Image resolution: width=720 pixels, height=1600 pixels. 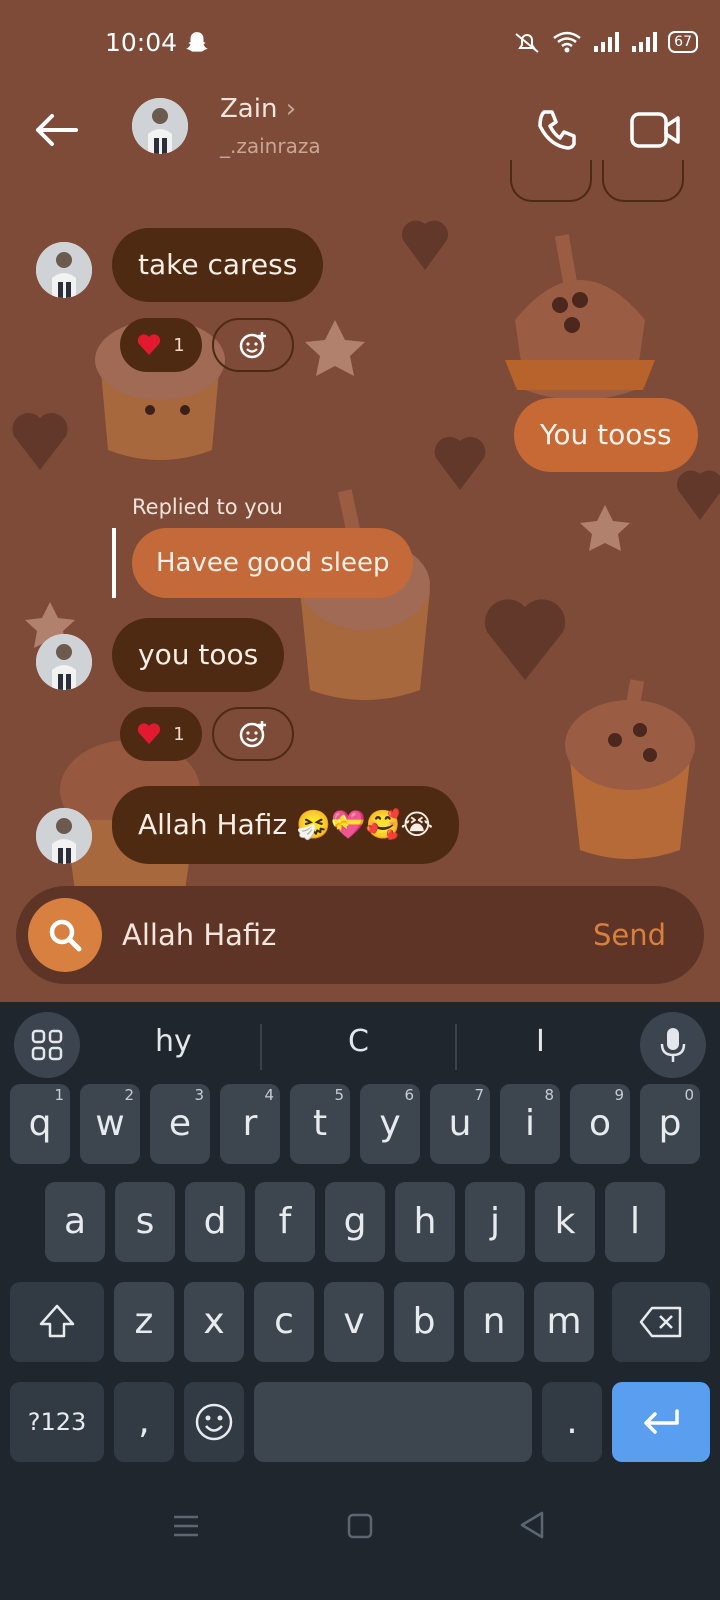 I want to click on space-key, so click(x=393, y=1422).